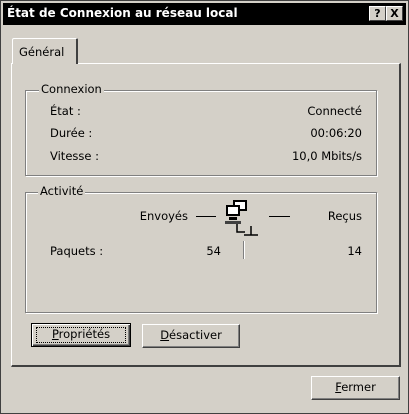 The image size is (409, 414). I want to click on speed-label: Vitesse :, so click(74, 156).